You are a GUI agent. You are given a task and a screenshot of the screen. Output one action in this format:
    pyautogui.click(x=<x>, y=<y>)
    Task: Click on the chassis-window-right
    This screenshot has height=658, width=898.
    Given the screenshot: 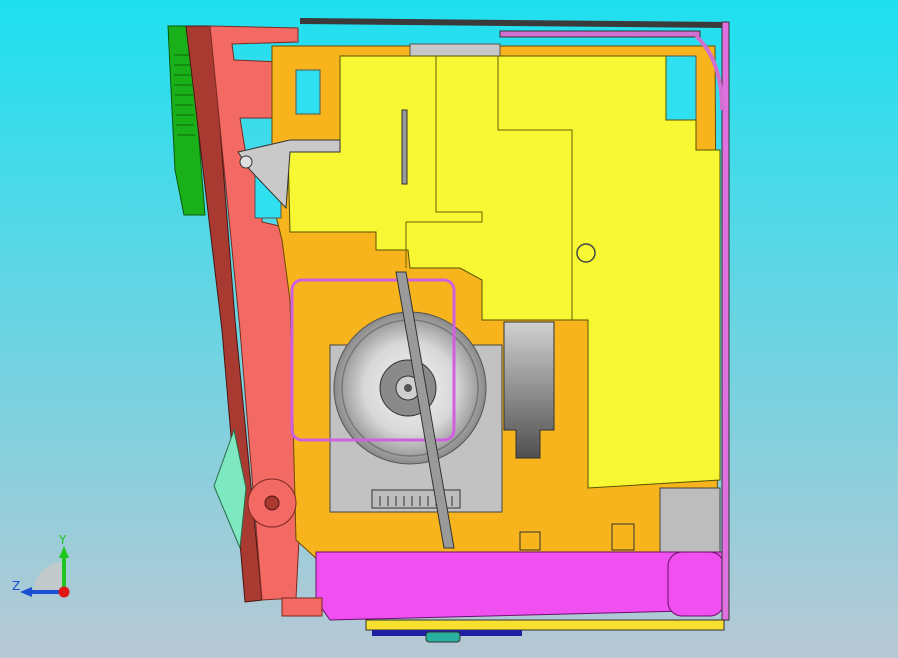 What is the action you would take?
    pyautogui.click(x=681, y=89)
    